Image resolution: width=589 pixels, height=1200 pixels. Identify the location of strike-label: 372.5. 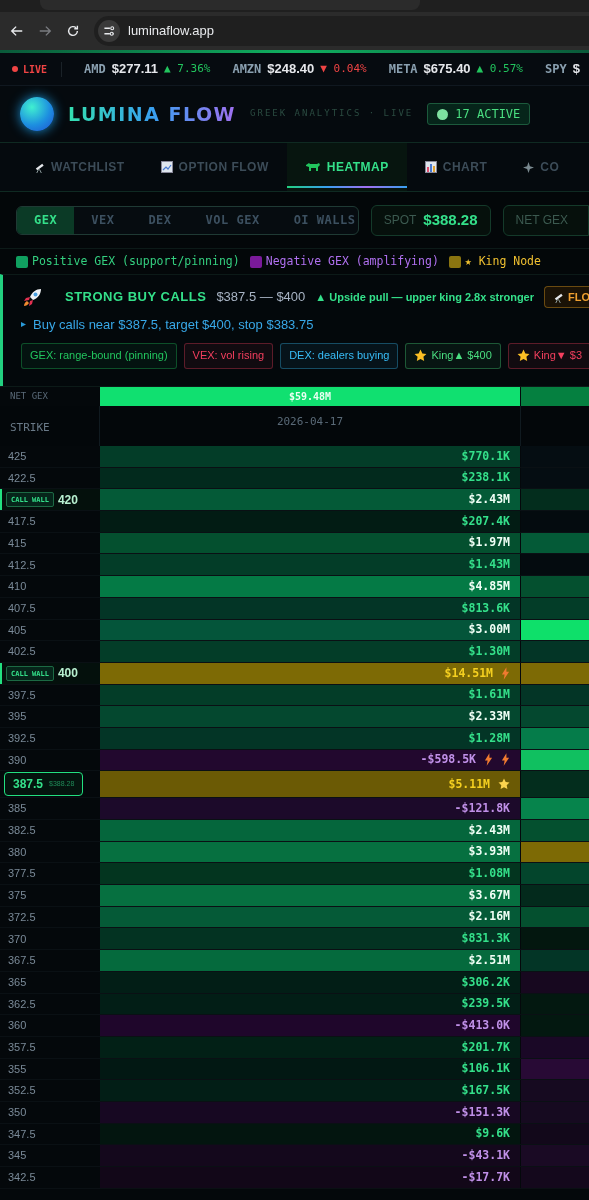
(22, 917).